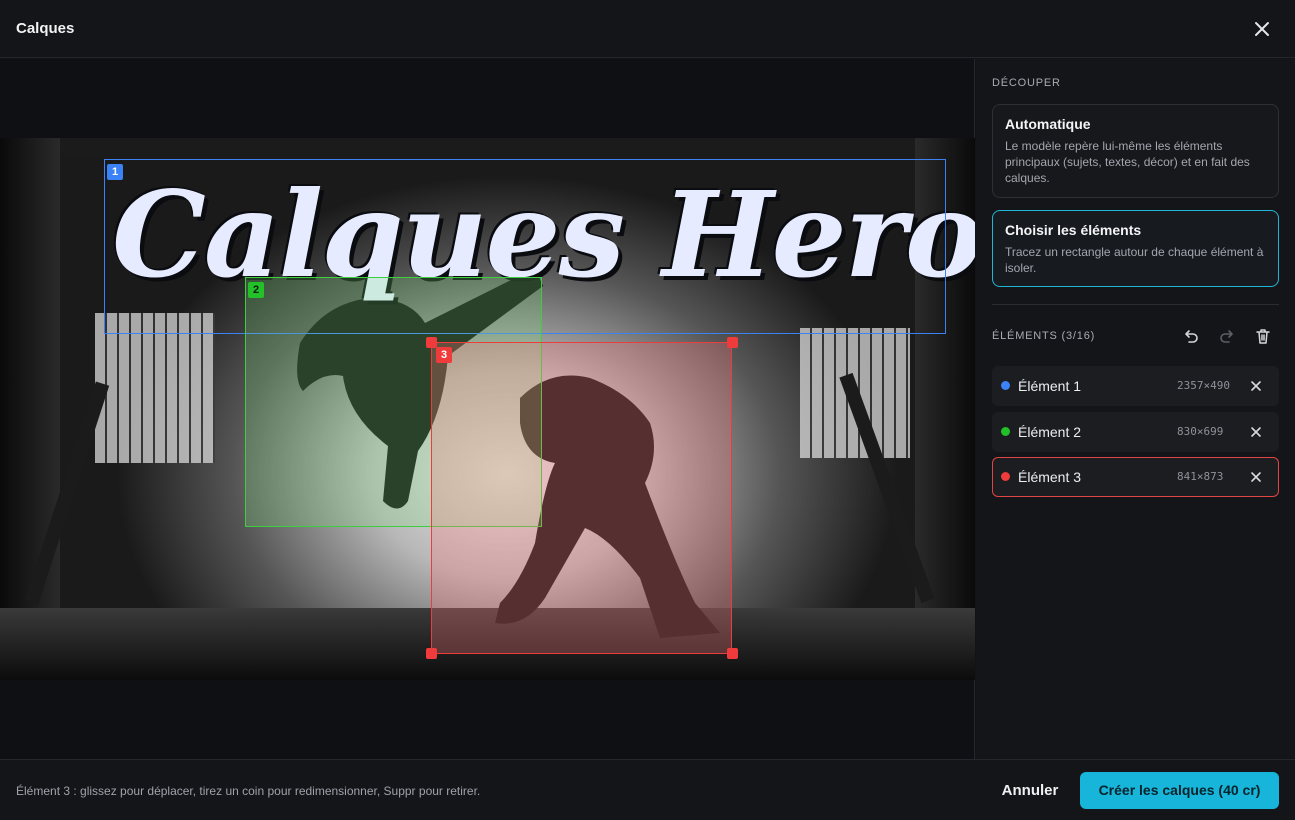 This screenshot has width=1295, height=820. I want to click on element-row-2: Élément 2 830×699, so click(1135, 432).